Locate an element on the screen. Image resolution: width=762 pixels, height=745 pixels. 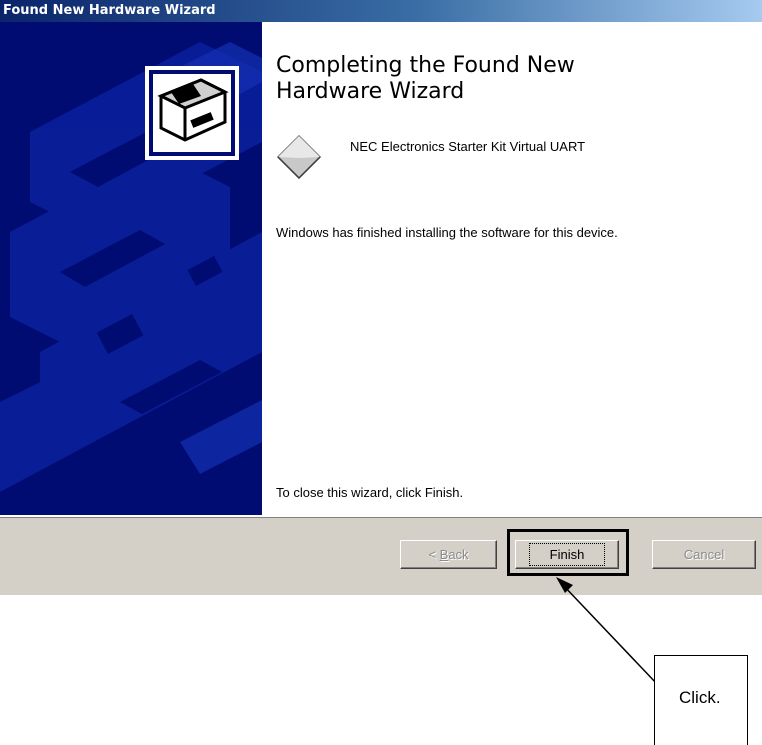
cancel-button: Cancel is located at coordinates (704, 554).